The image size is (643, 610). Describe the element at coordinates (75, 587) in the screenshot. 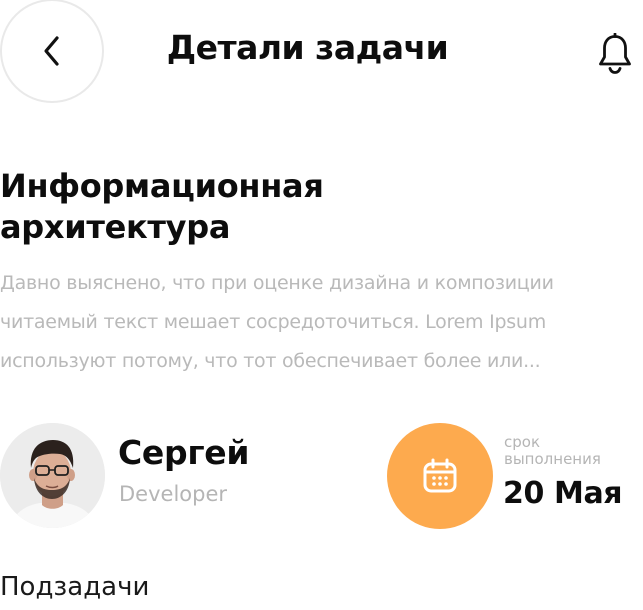

I see `subtasks-heading: Подзадачи` at that location.